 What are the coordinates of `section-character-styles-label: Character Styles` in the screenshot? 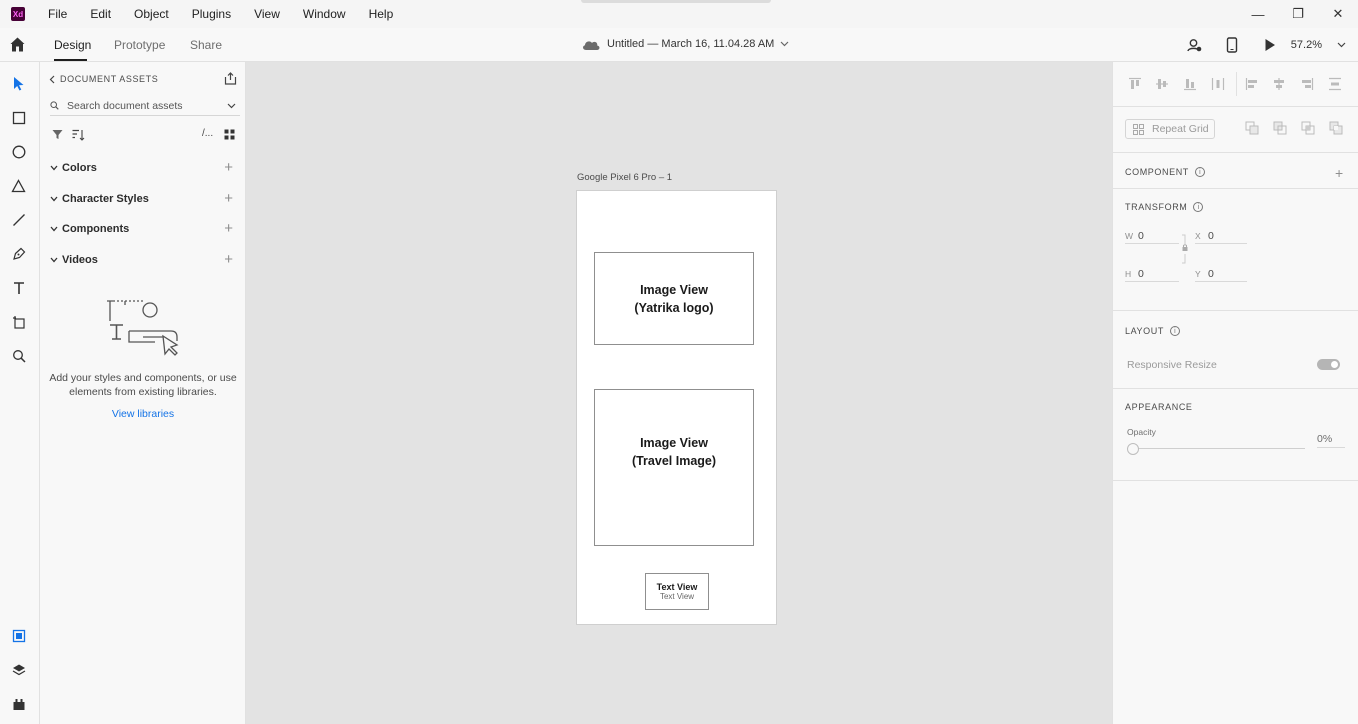 It's located at (105, 199).